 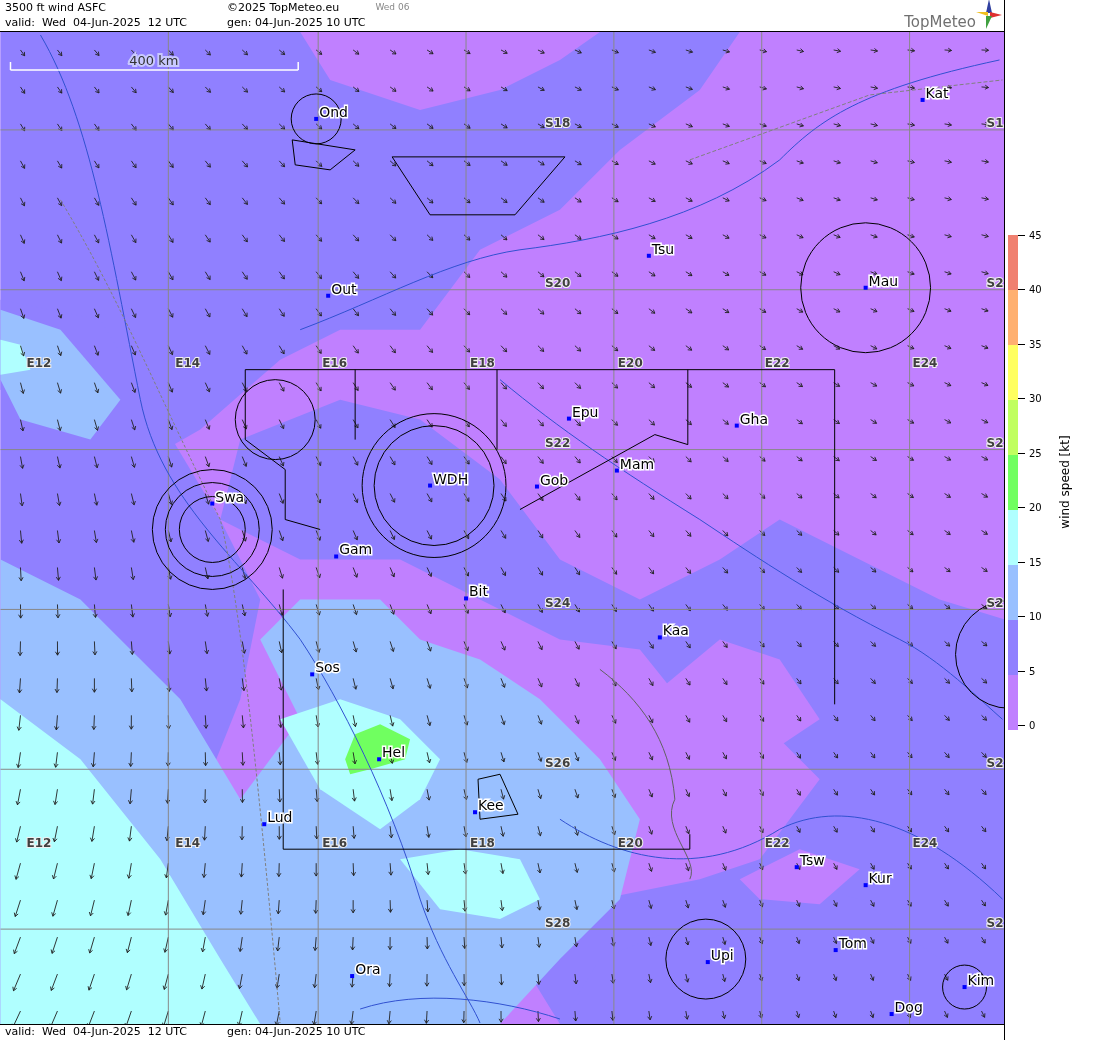 What do you see at coordinates (55, 7) in the screenshot?
I see `map-title: 3500 ft wind ASFC` at bounding box center [55, 7].